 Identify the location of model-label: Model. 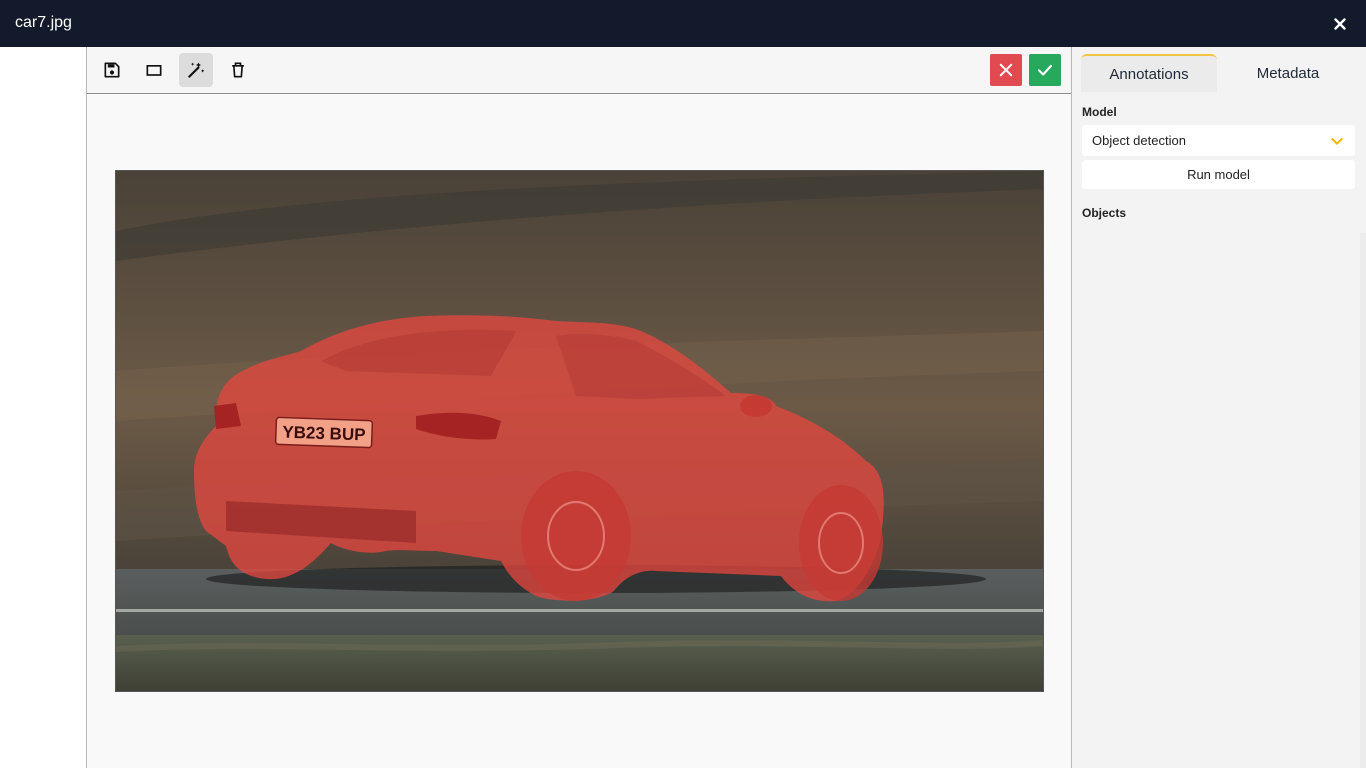
(1099, 112).